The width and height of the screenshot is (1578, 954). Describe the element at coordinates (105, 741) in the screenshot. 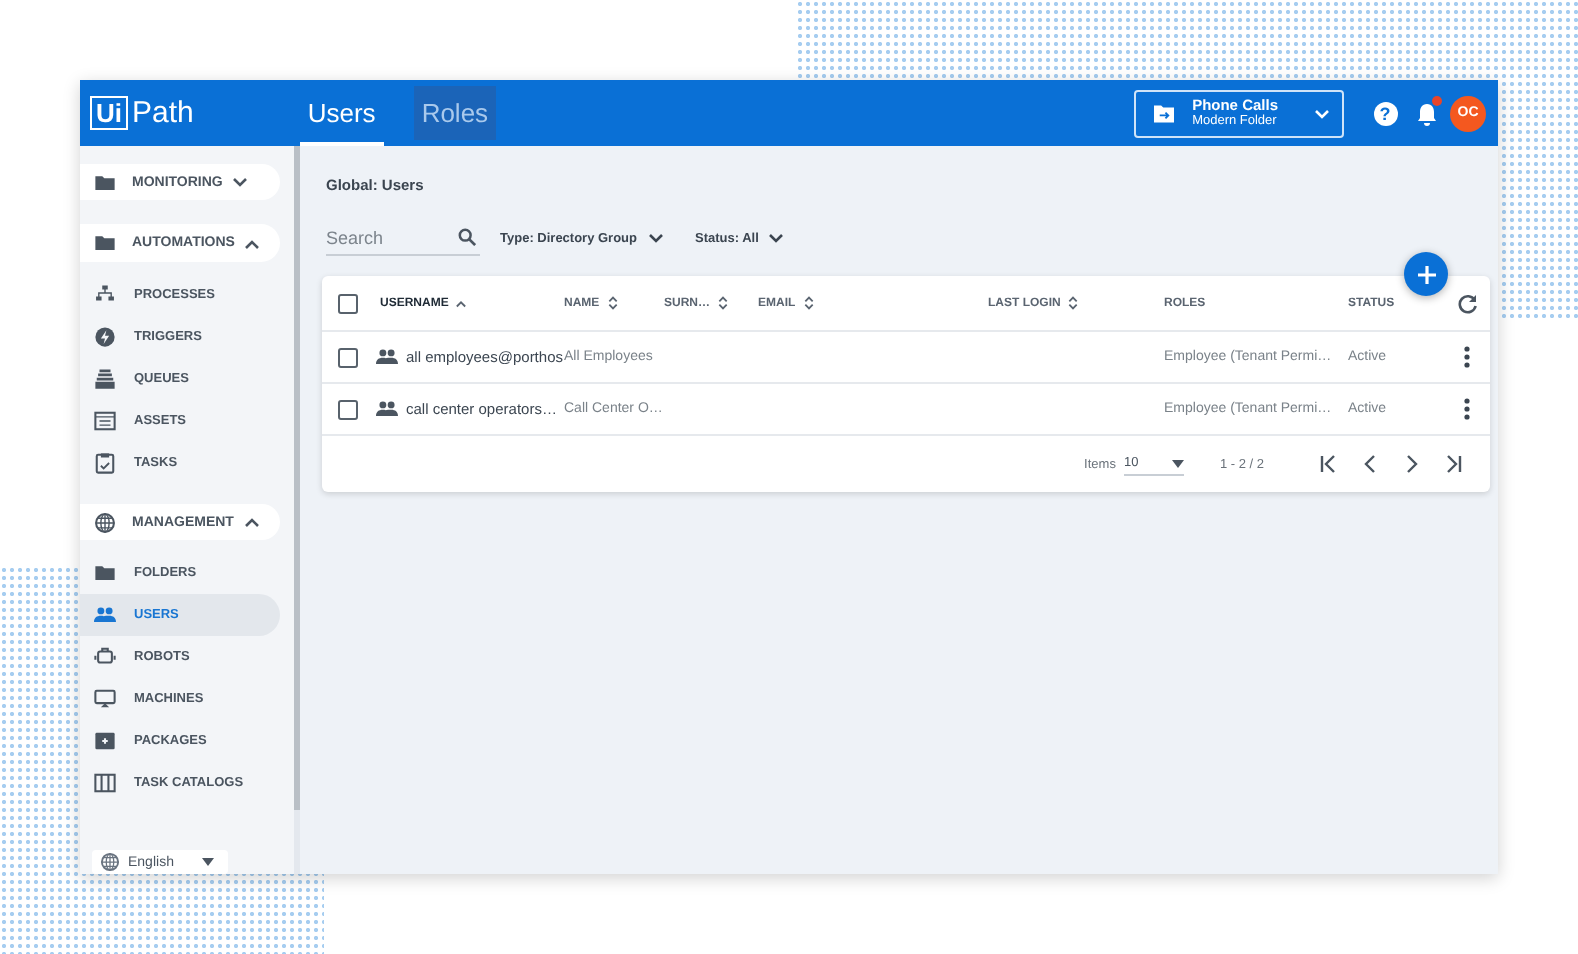

I see `package-icon` at that location.